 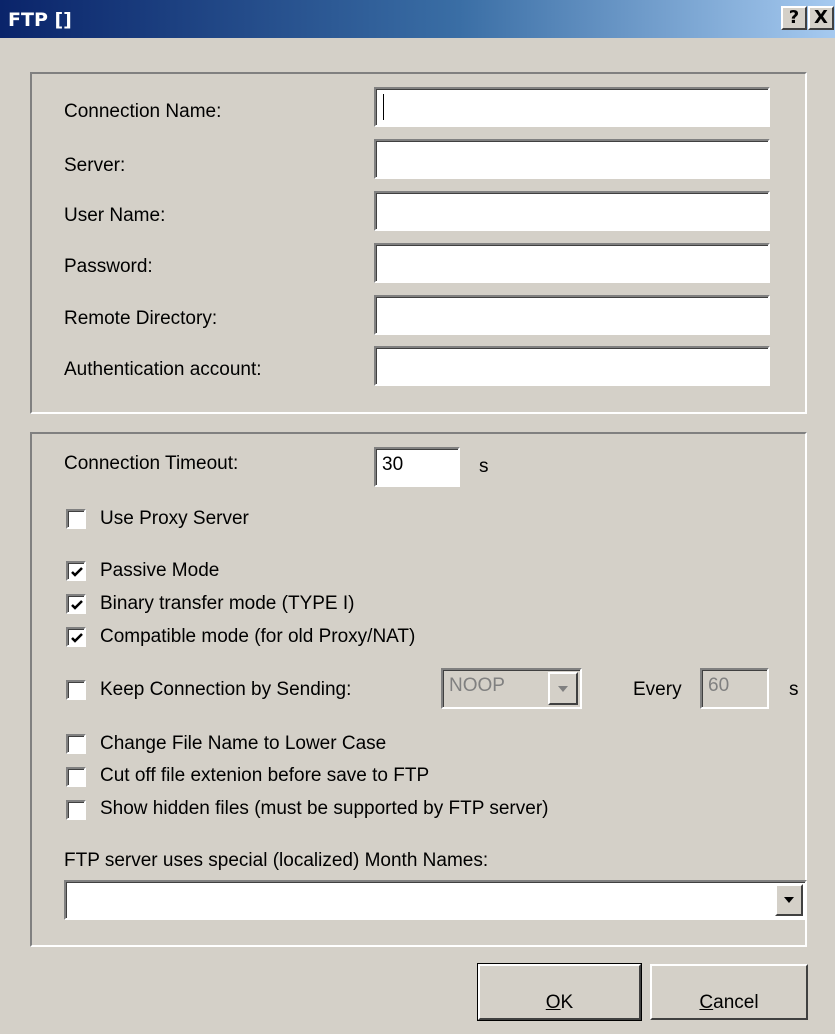 What do you see at coordinates (115, 215) in the screenshot?
I see `user-name-label: User Name:` at bounding box center [115, 215].